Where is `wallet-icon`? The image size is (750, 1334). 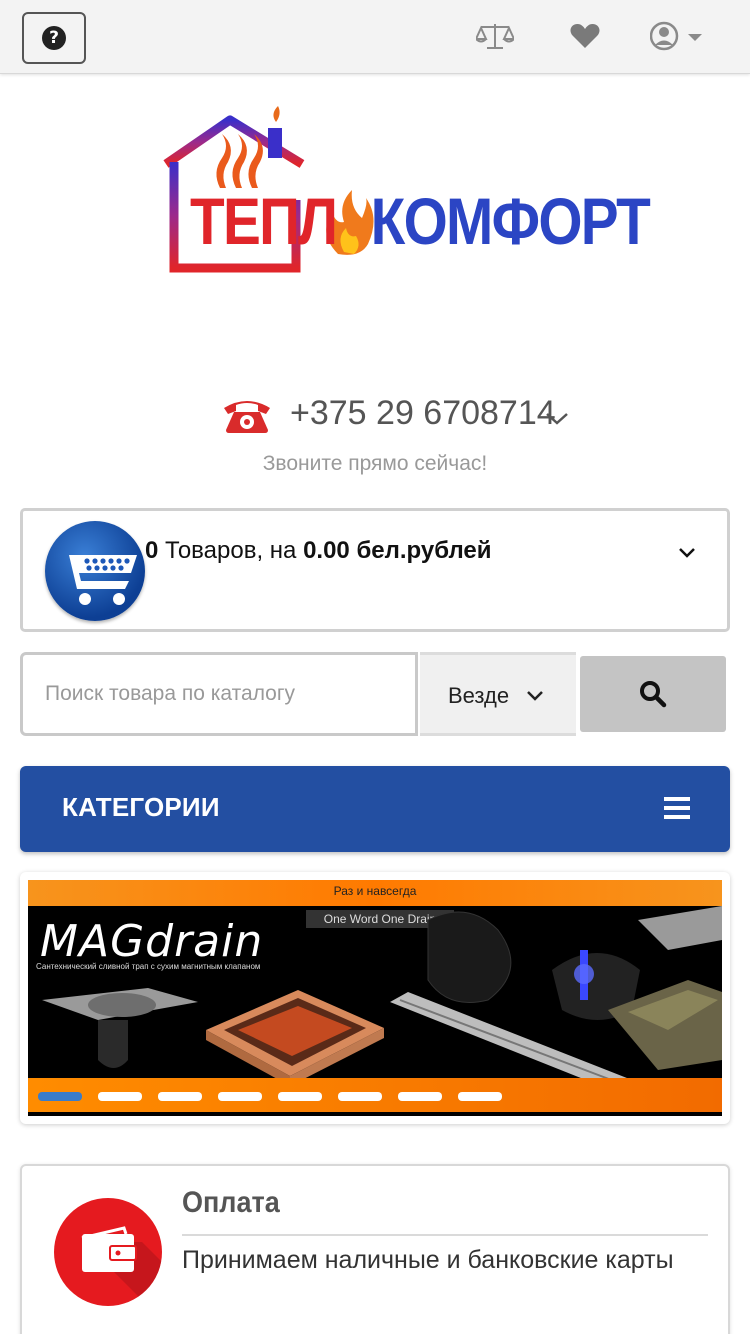
wallet-icon is located at coordinates (108, 1252).